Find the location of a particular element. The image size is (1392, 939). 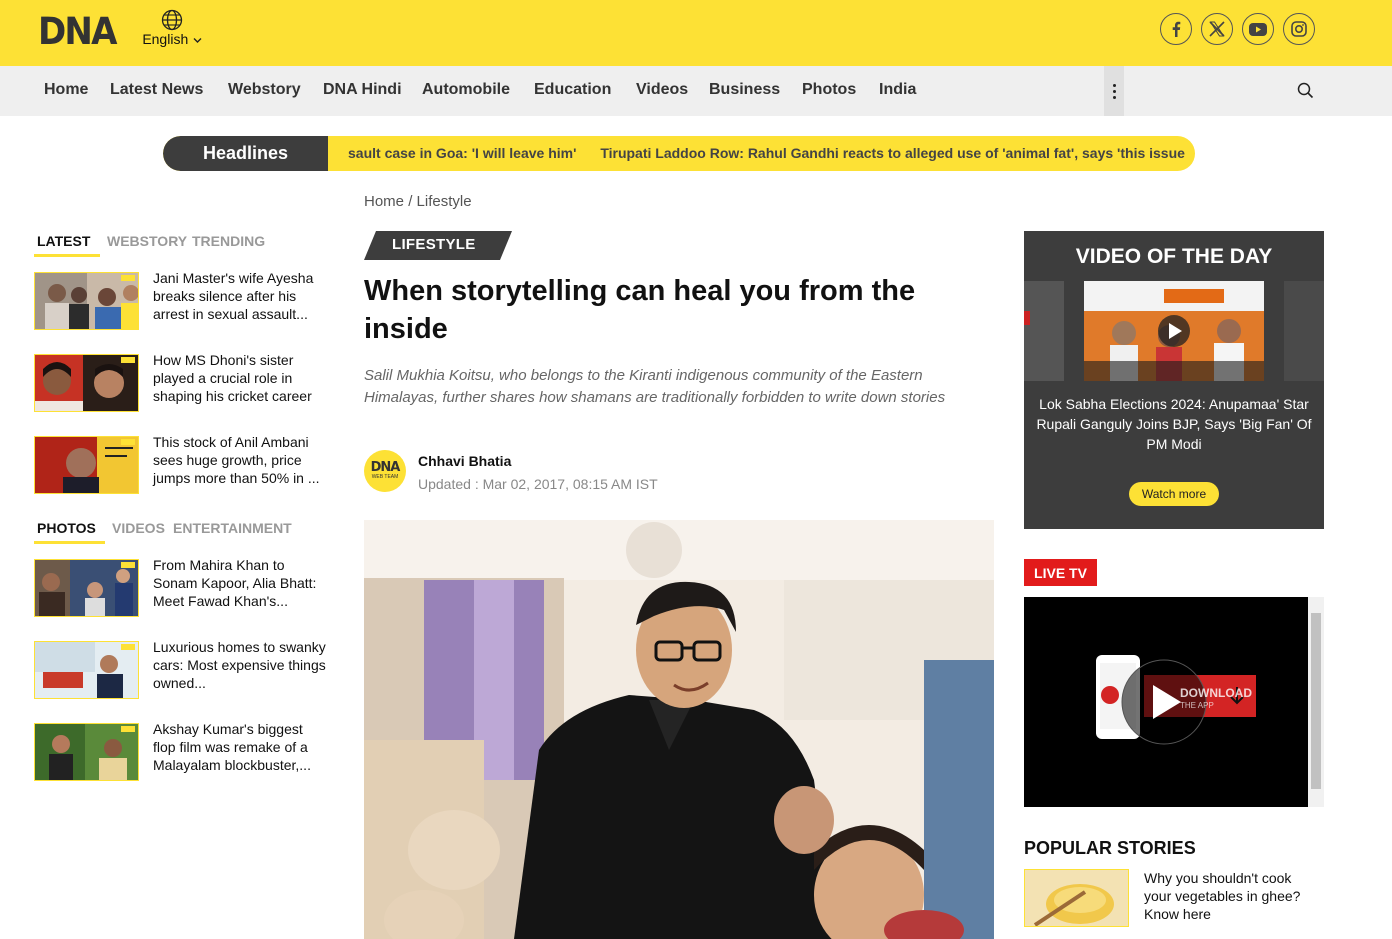

search-icon is located at coordinates (1305, 90).